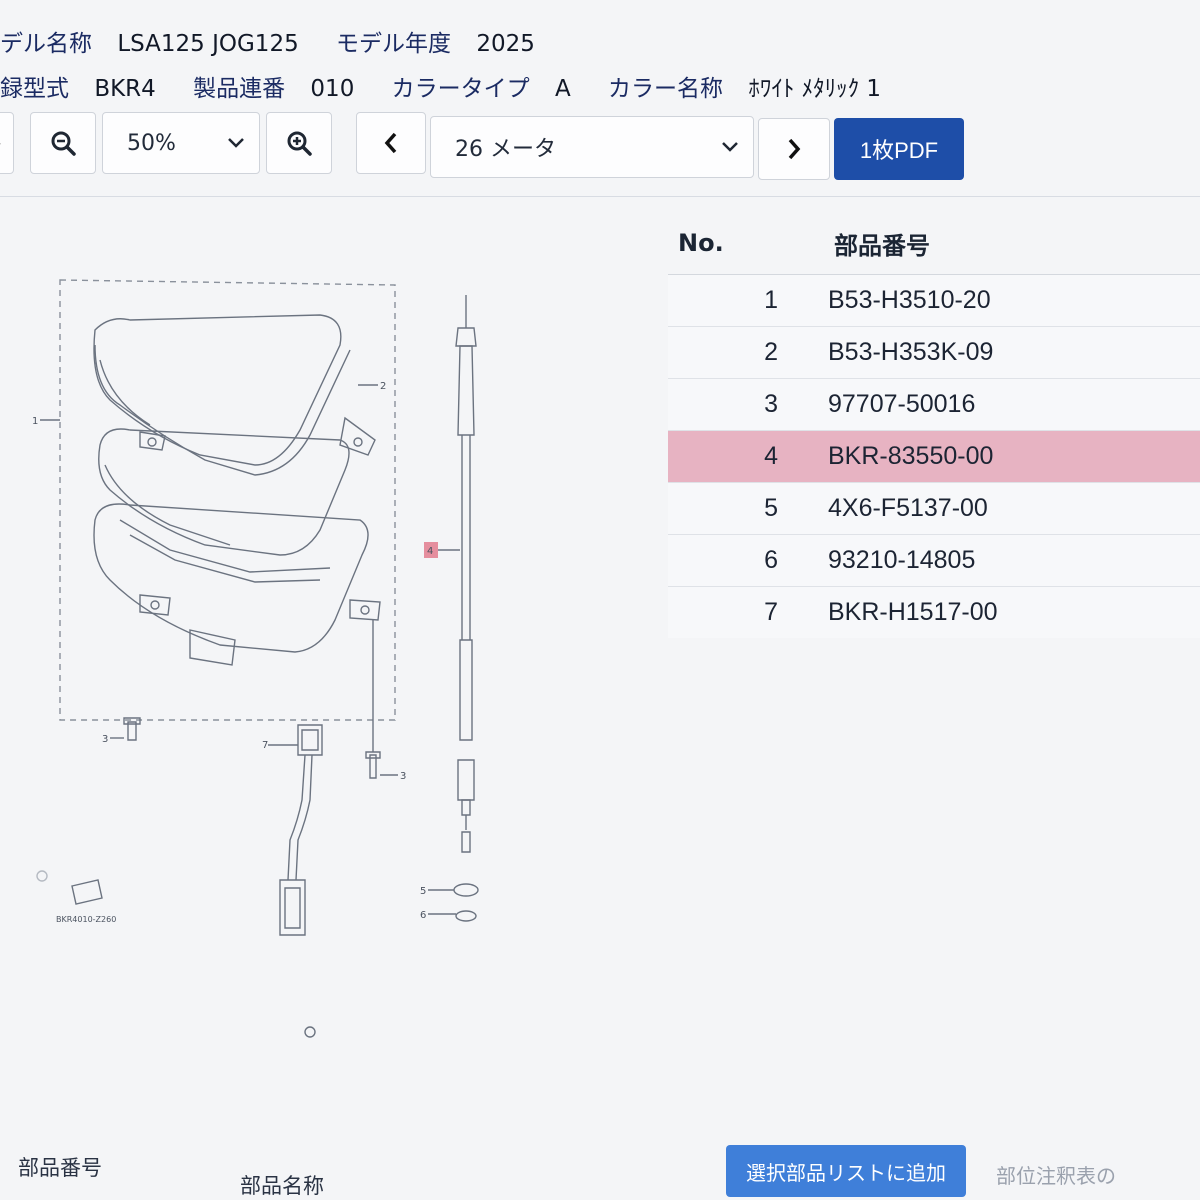  What do you see at coordinates (423, 891) in the screenshot?
I see `callout-5: 5` at bounding box center [423, 891].